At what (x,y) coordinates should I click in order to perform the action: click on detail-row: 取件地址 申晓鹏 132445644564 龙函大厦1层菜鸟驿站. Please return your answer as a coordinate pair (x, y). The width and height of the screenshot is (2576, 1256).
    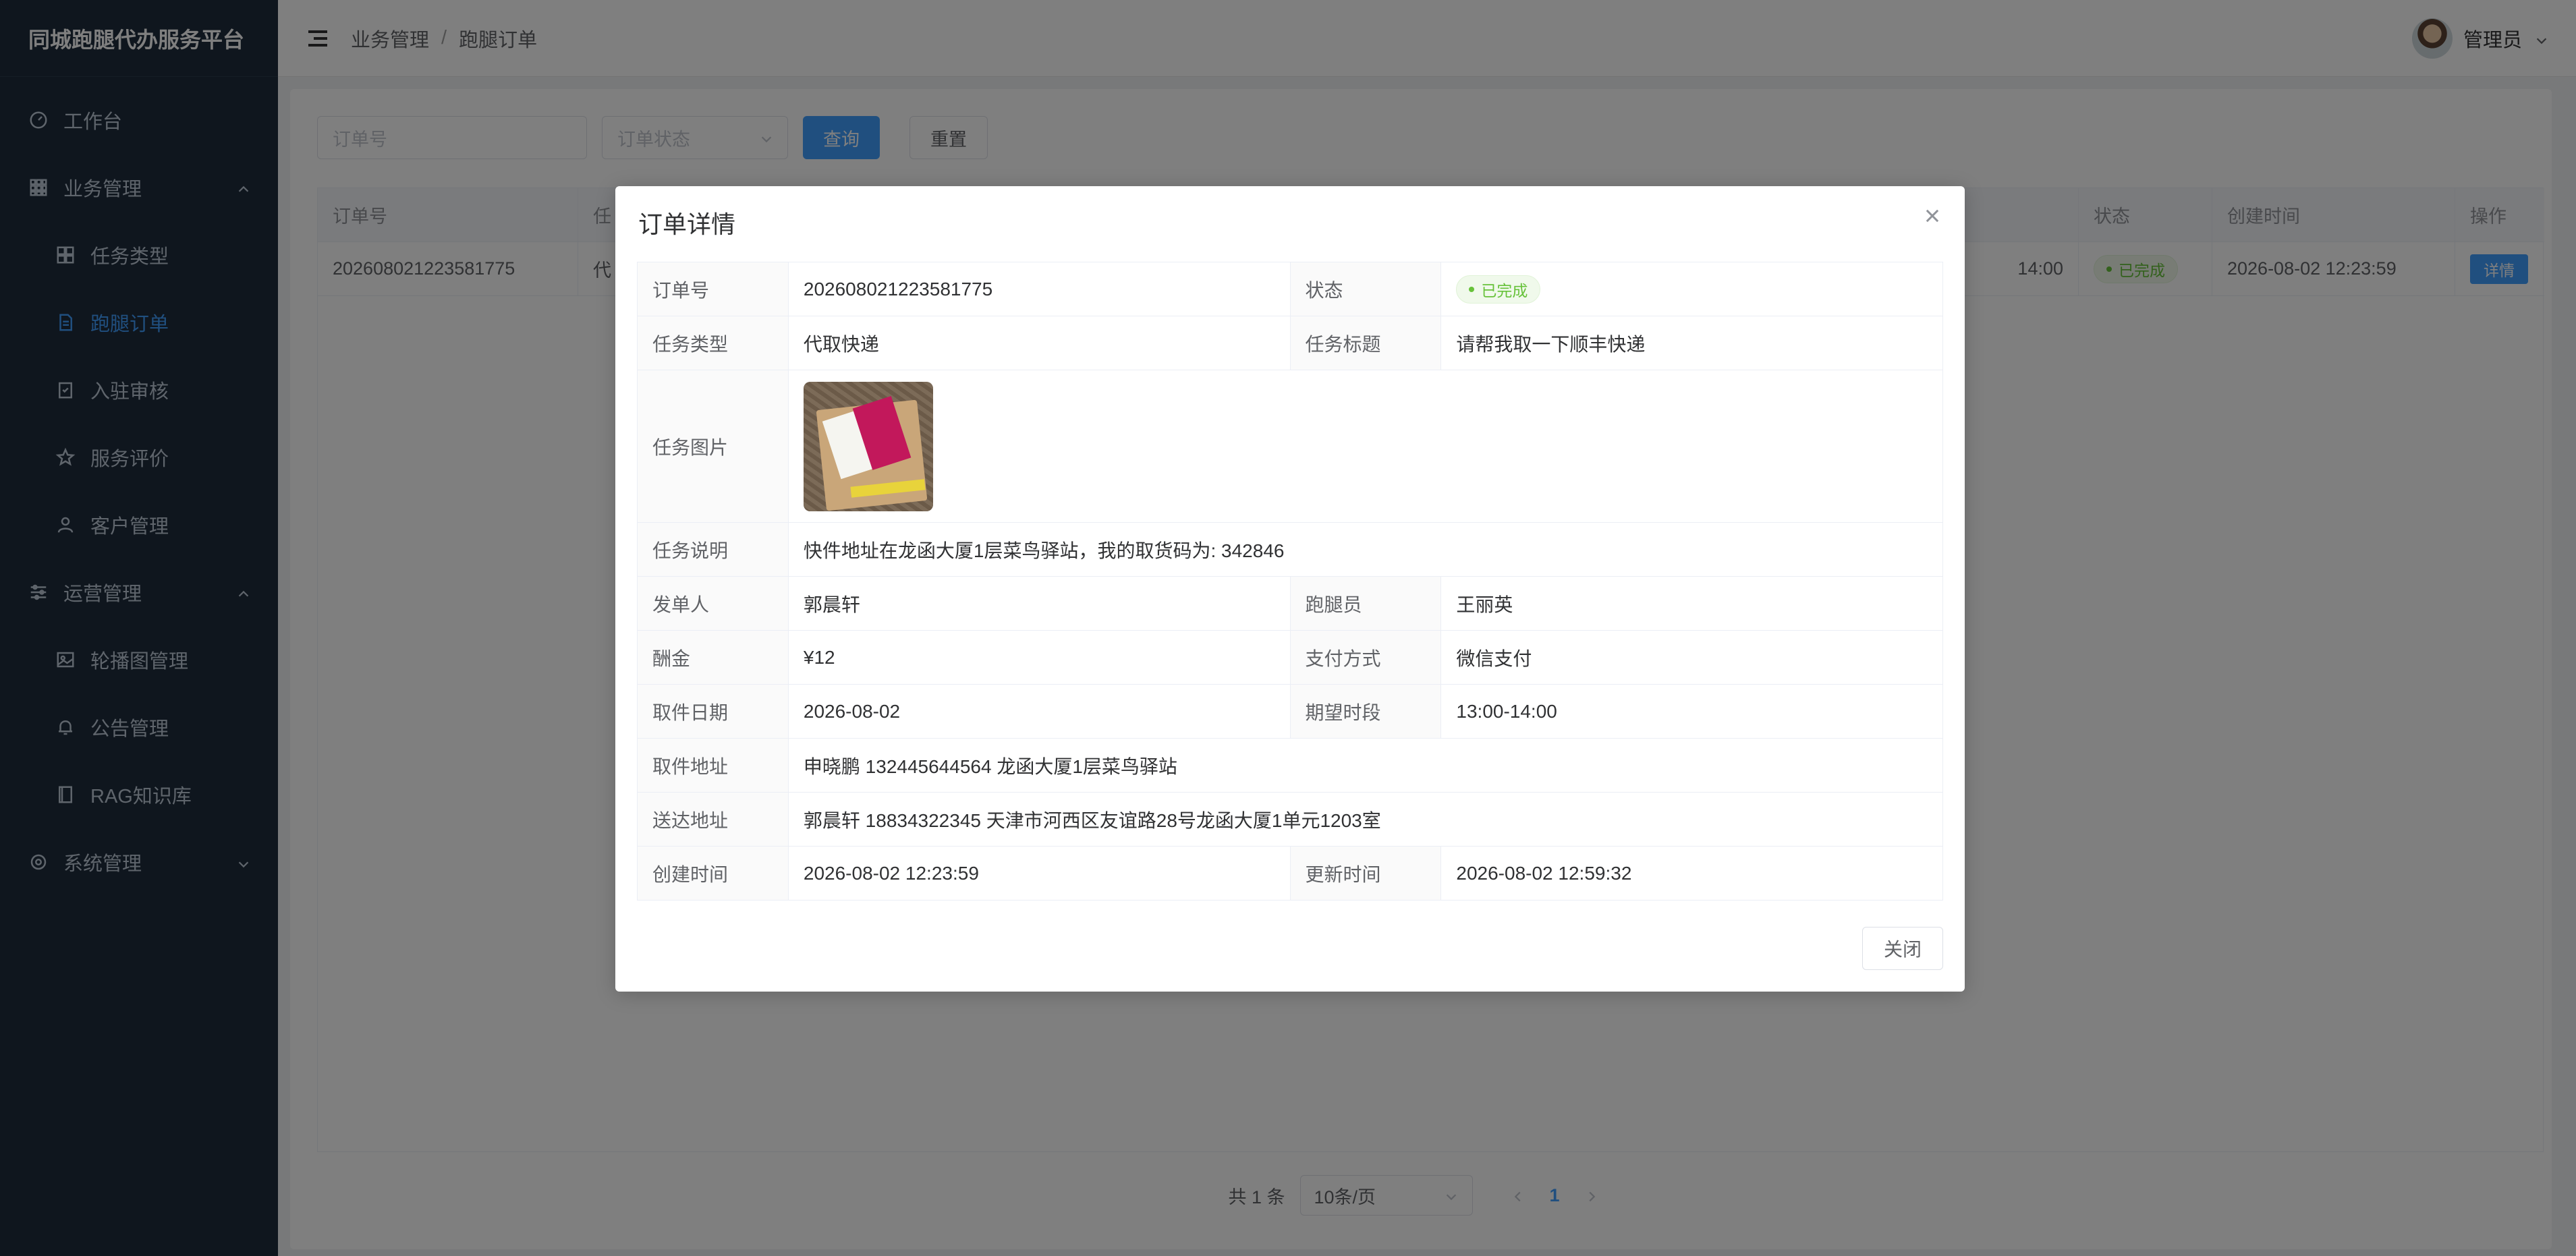
    Looking at the image, I should click on (1290, 766).